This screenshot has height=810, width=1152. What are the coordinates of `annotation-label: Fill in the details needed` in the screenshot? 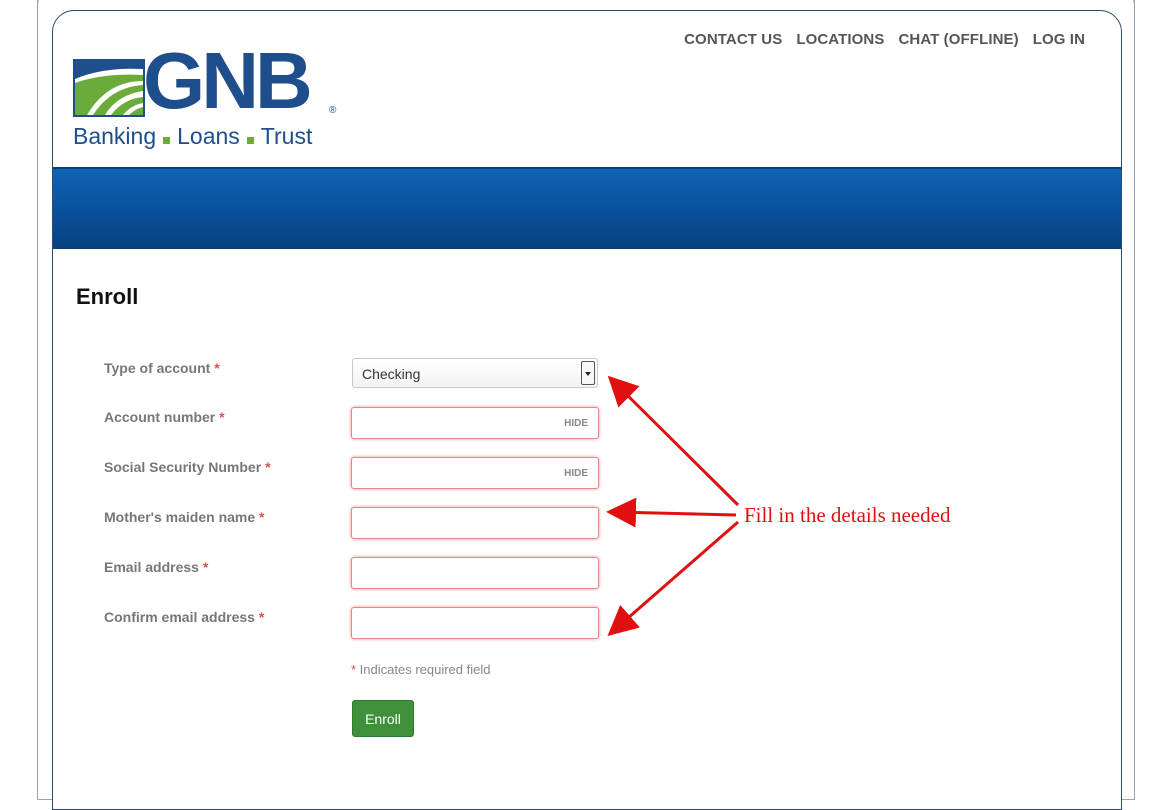 It's located at (847, 515).